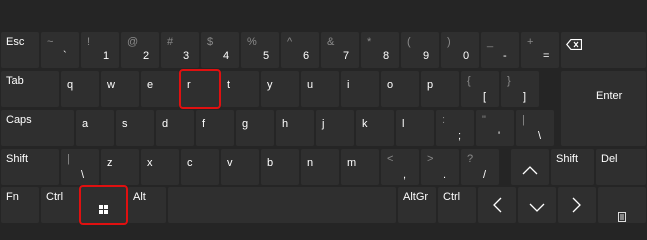  What do you see at coordinates (60, 205) in the screenshot?
I see `key-ctrl: Ctrl` at bounding box center [60, 205].